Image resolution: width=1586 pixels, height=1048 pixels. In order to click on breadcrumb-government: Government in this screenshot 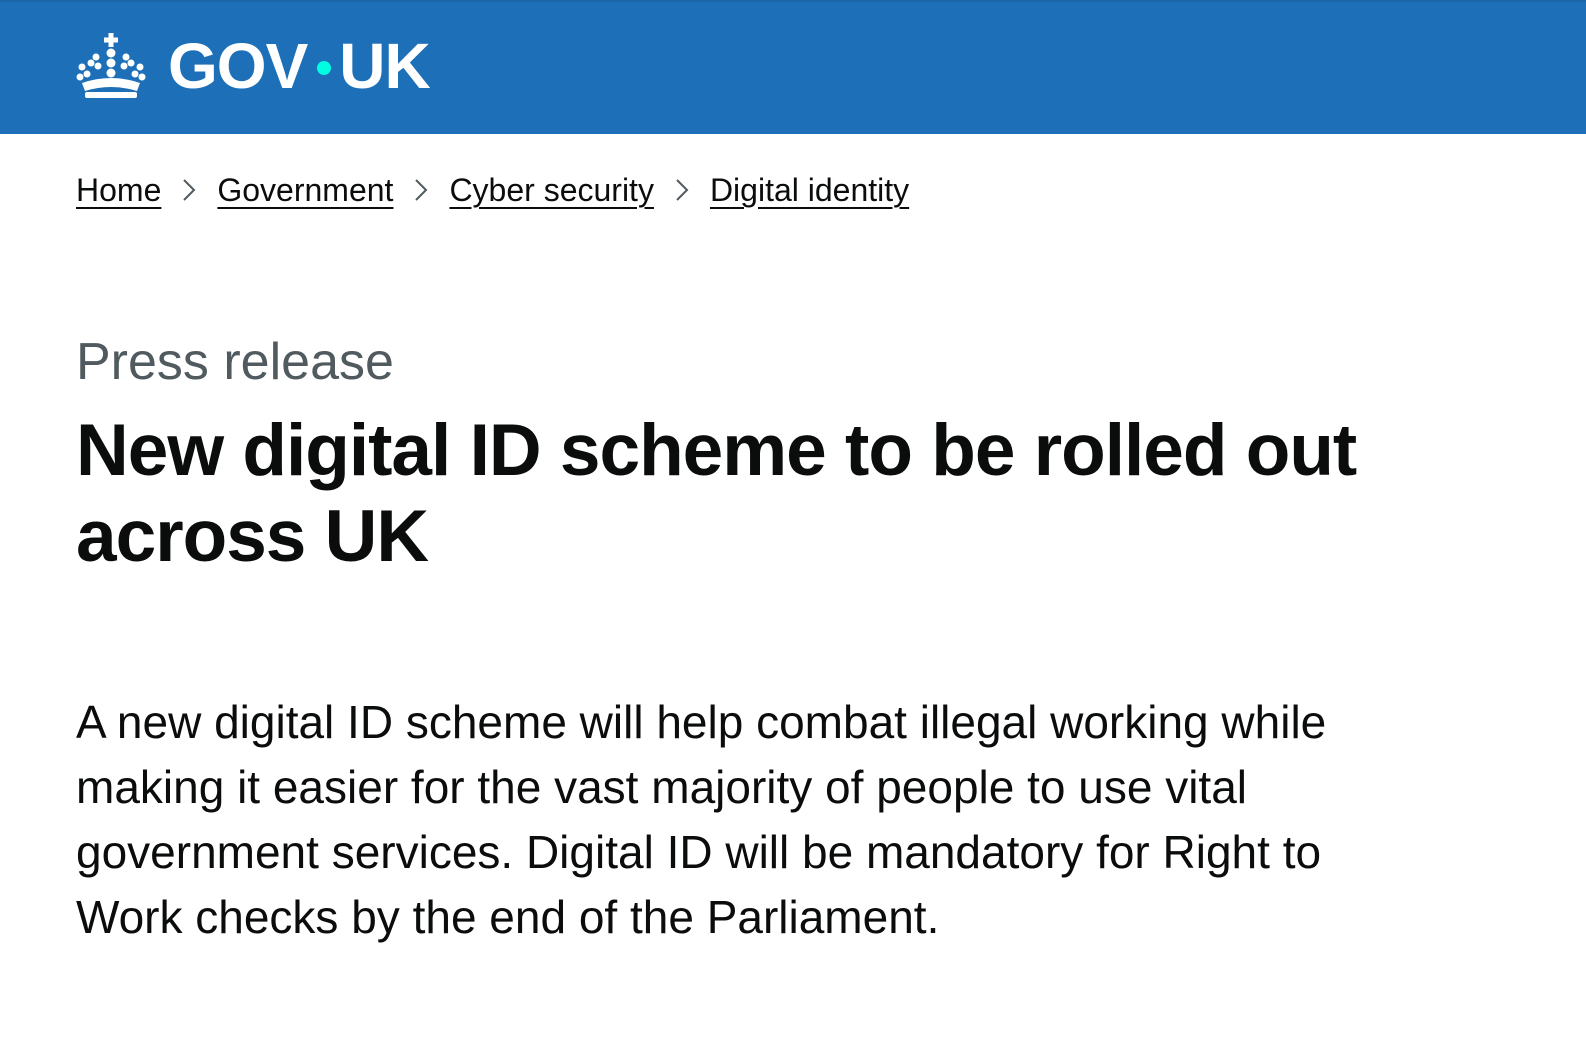, I will do `click(305, 190)`.